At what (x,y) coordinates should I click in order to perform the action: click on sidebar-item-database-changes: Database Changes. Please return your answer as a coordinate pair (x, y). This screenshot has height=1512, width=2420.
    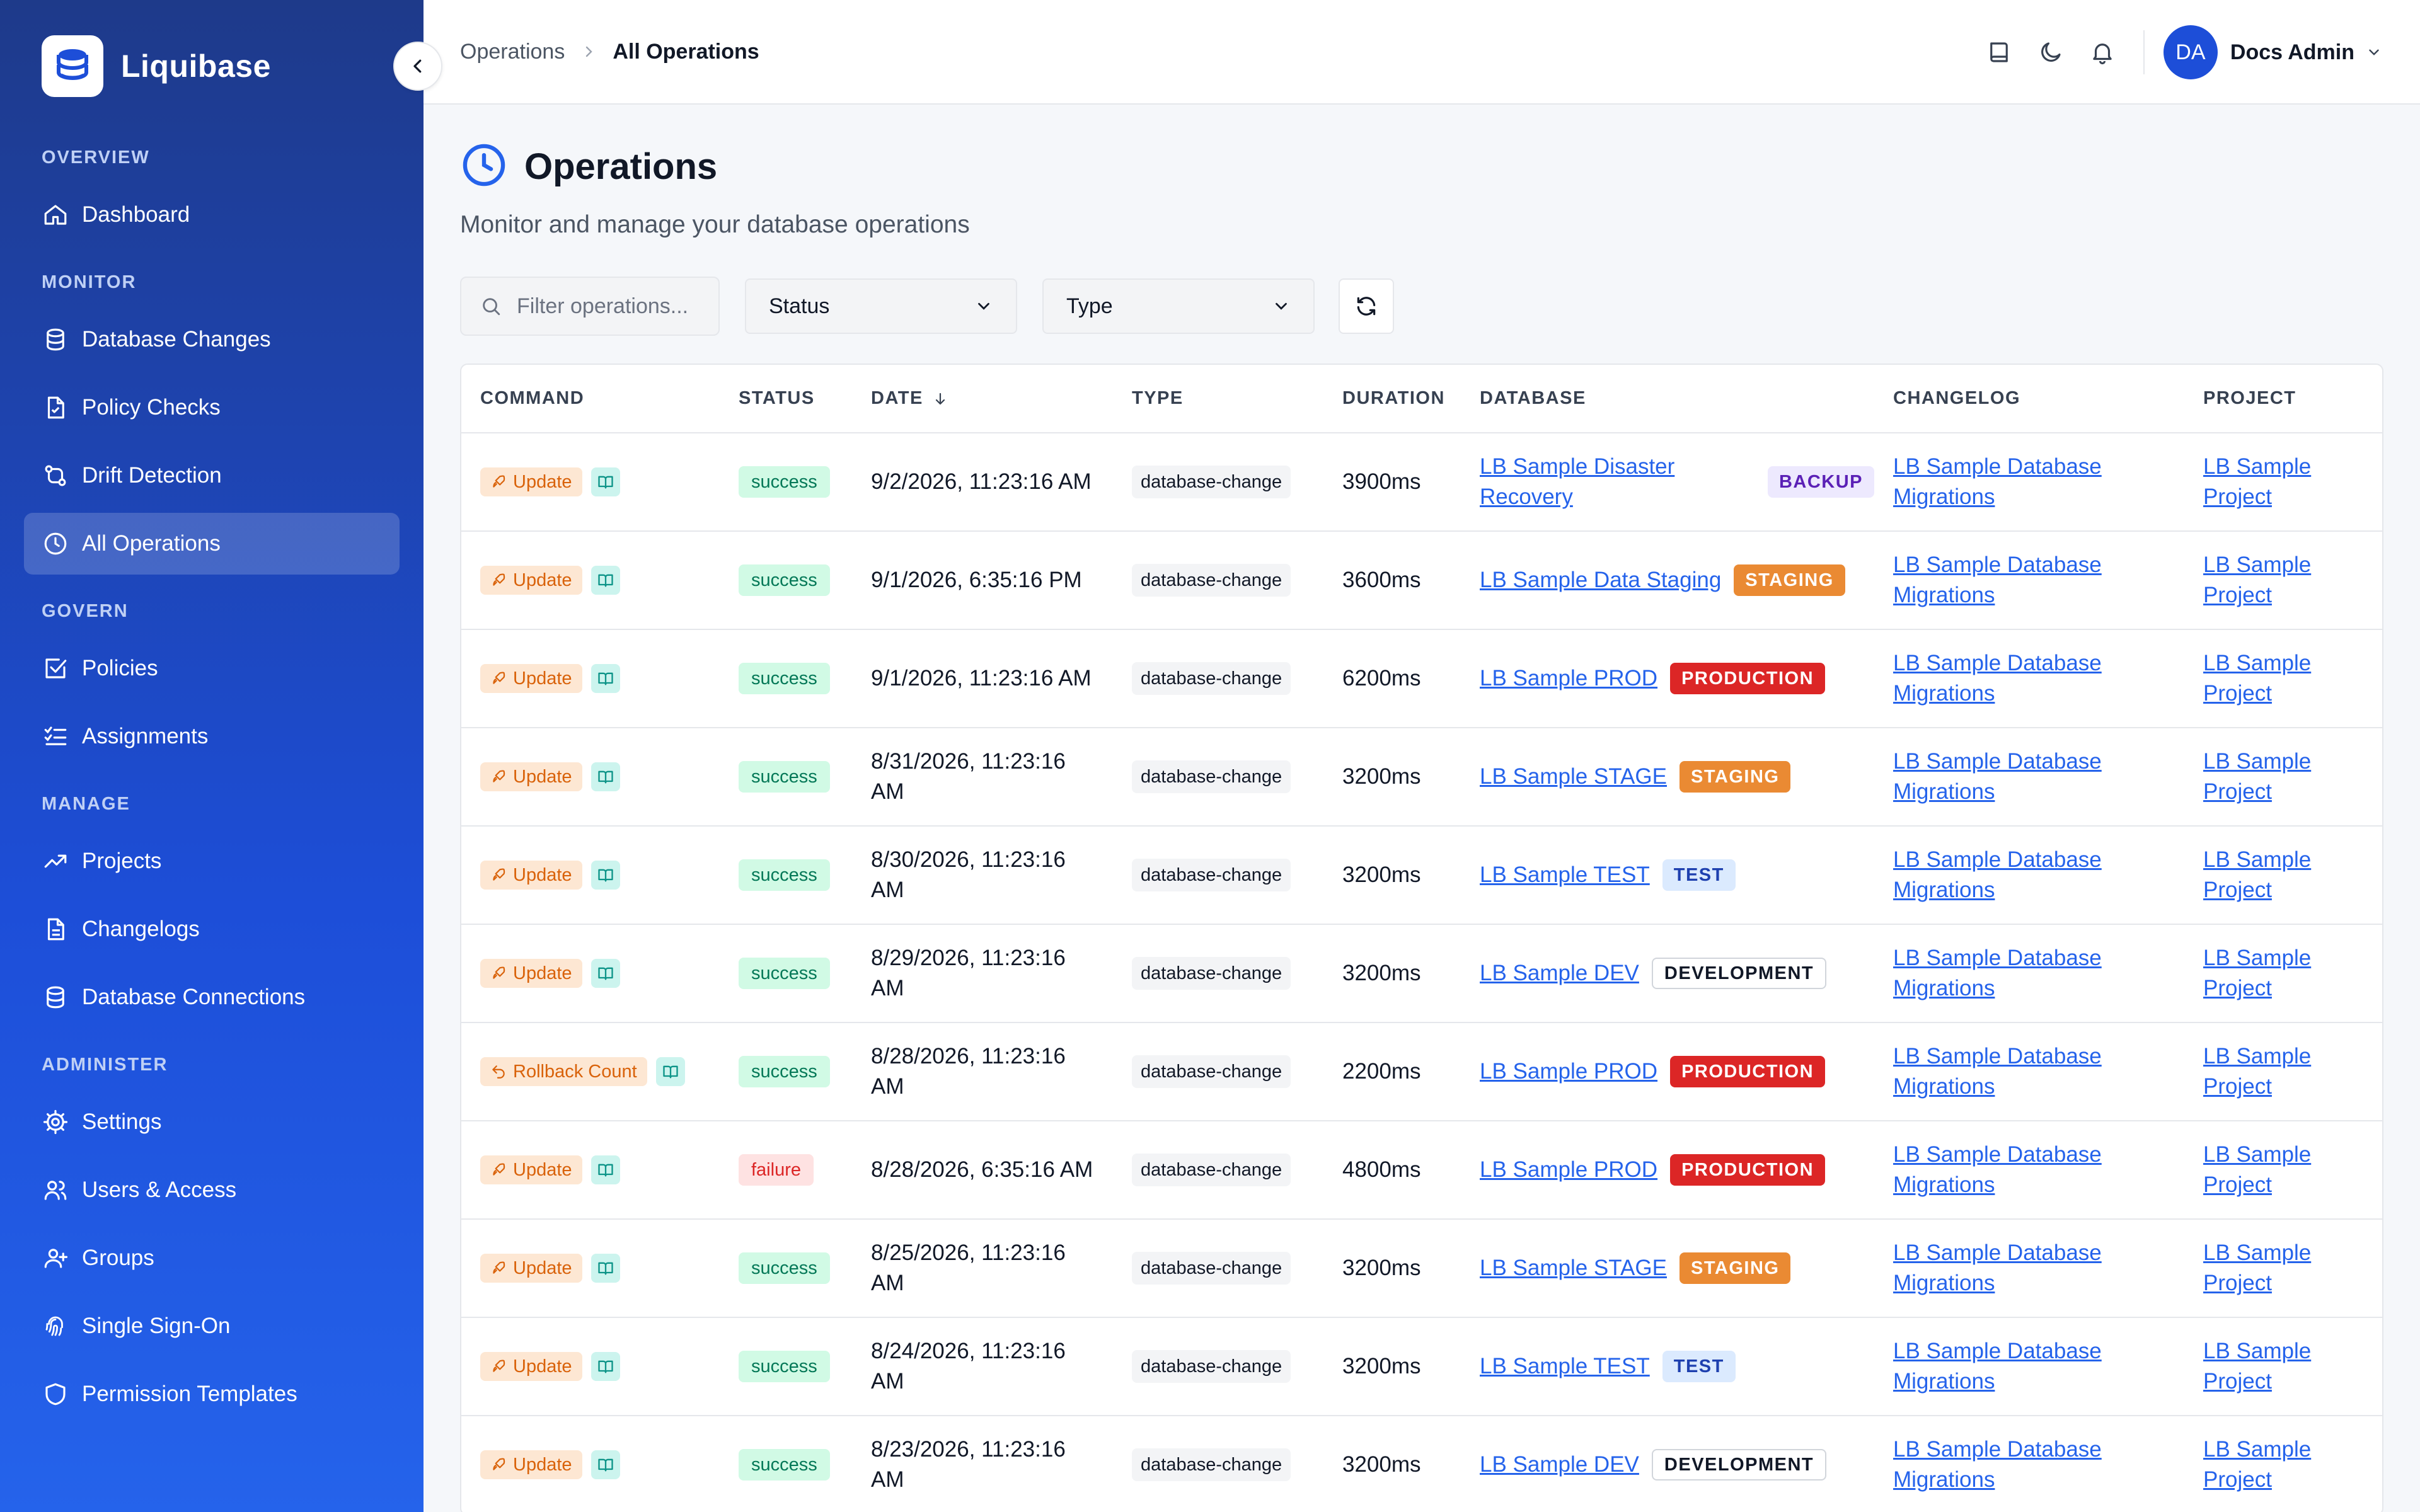
    Looking at the image, I should click on (212, 339).